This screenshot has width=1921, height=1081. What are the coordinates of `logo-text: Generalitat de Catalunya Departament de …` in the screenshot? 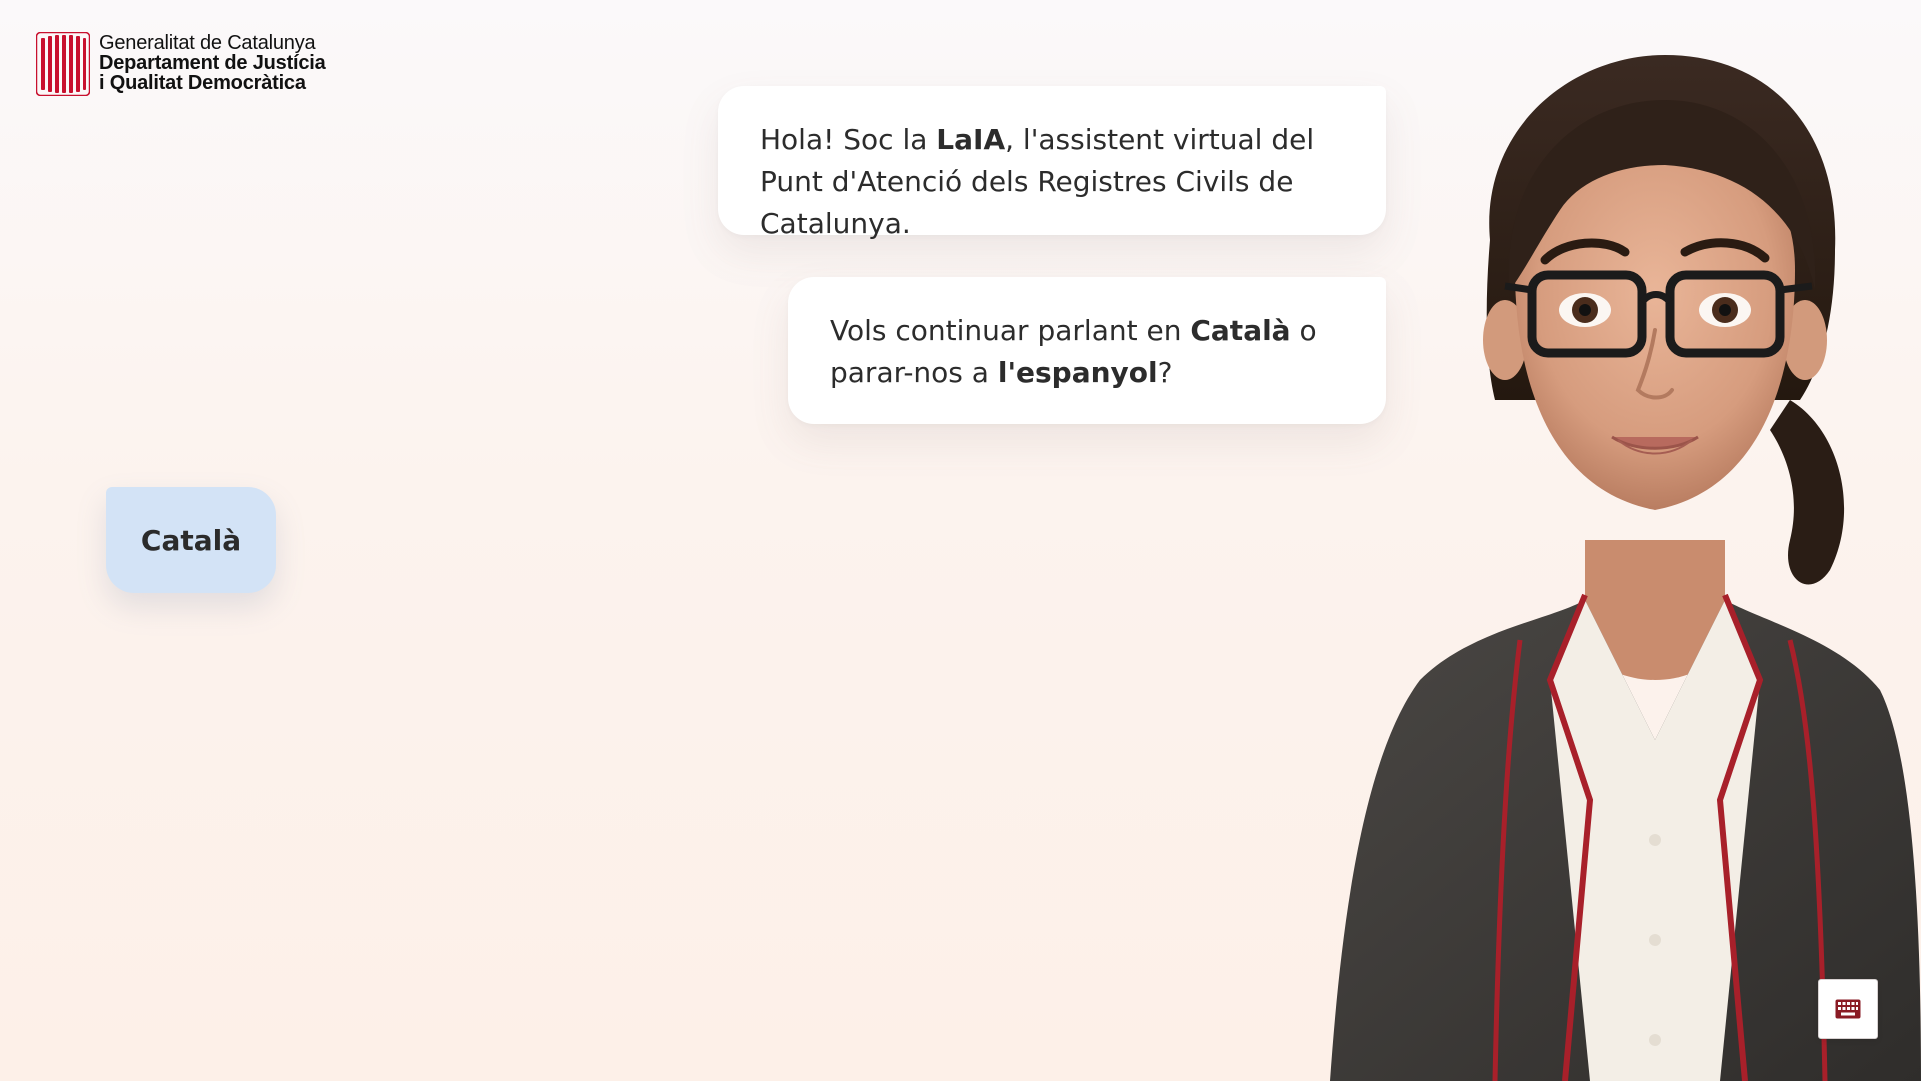 It's located at (212, 63).